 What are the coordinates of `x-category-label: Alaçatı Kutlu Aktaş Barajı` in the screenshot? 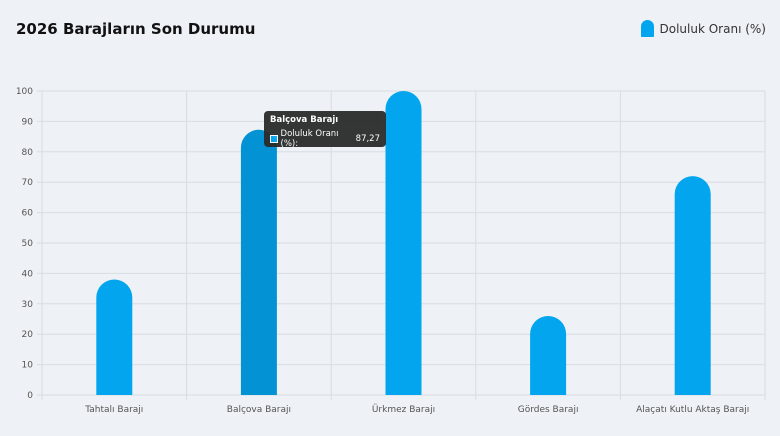 It's located at (692, 410).